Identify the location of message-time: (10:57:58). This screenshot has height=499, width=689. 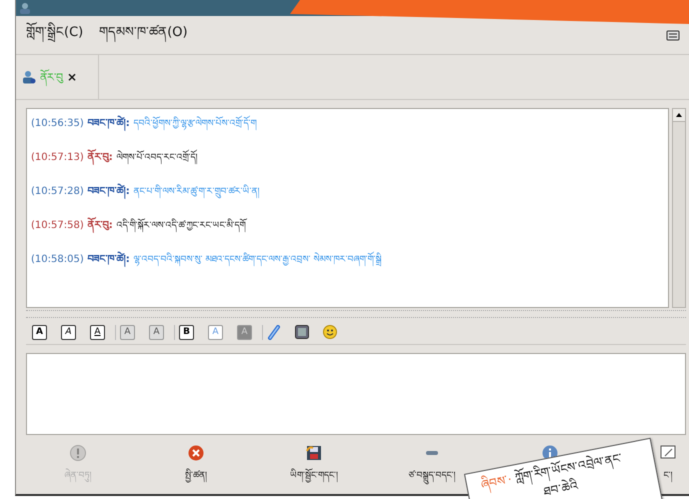
(57, 226).